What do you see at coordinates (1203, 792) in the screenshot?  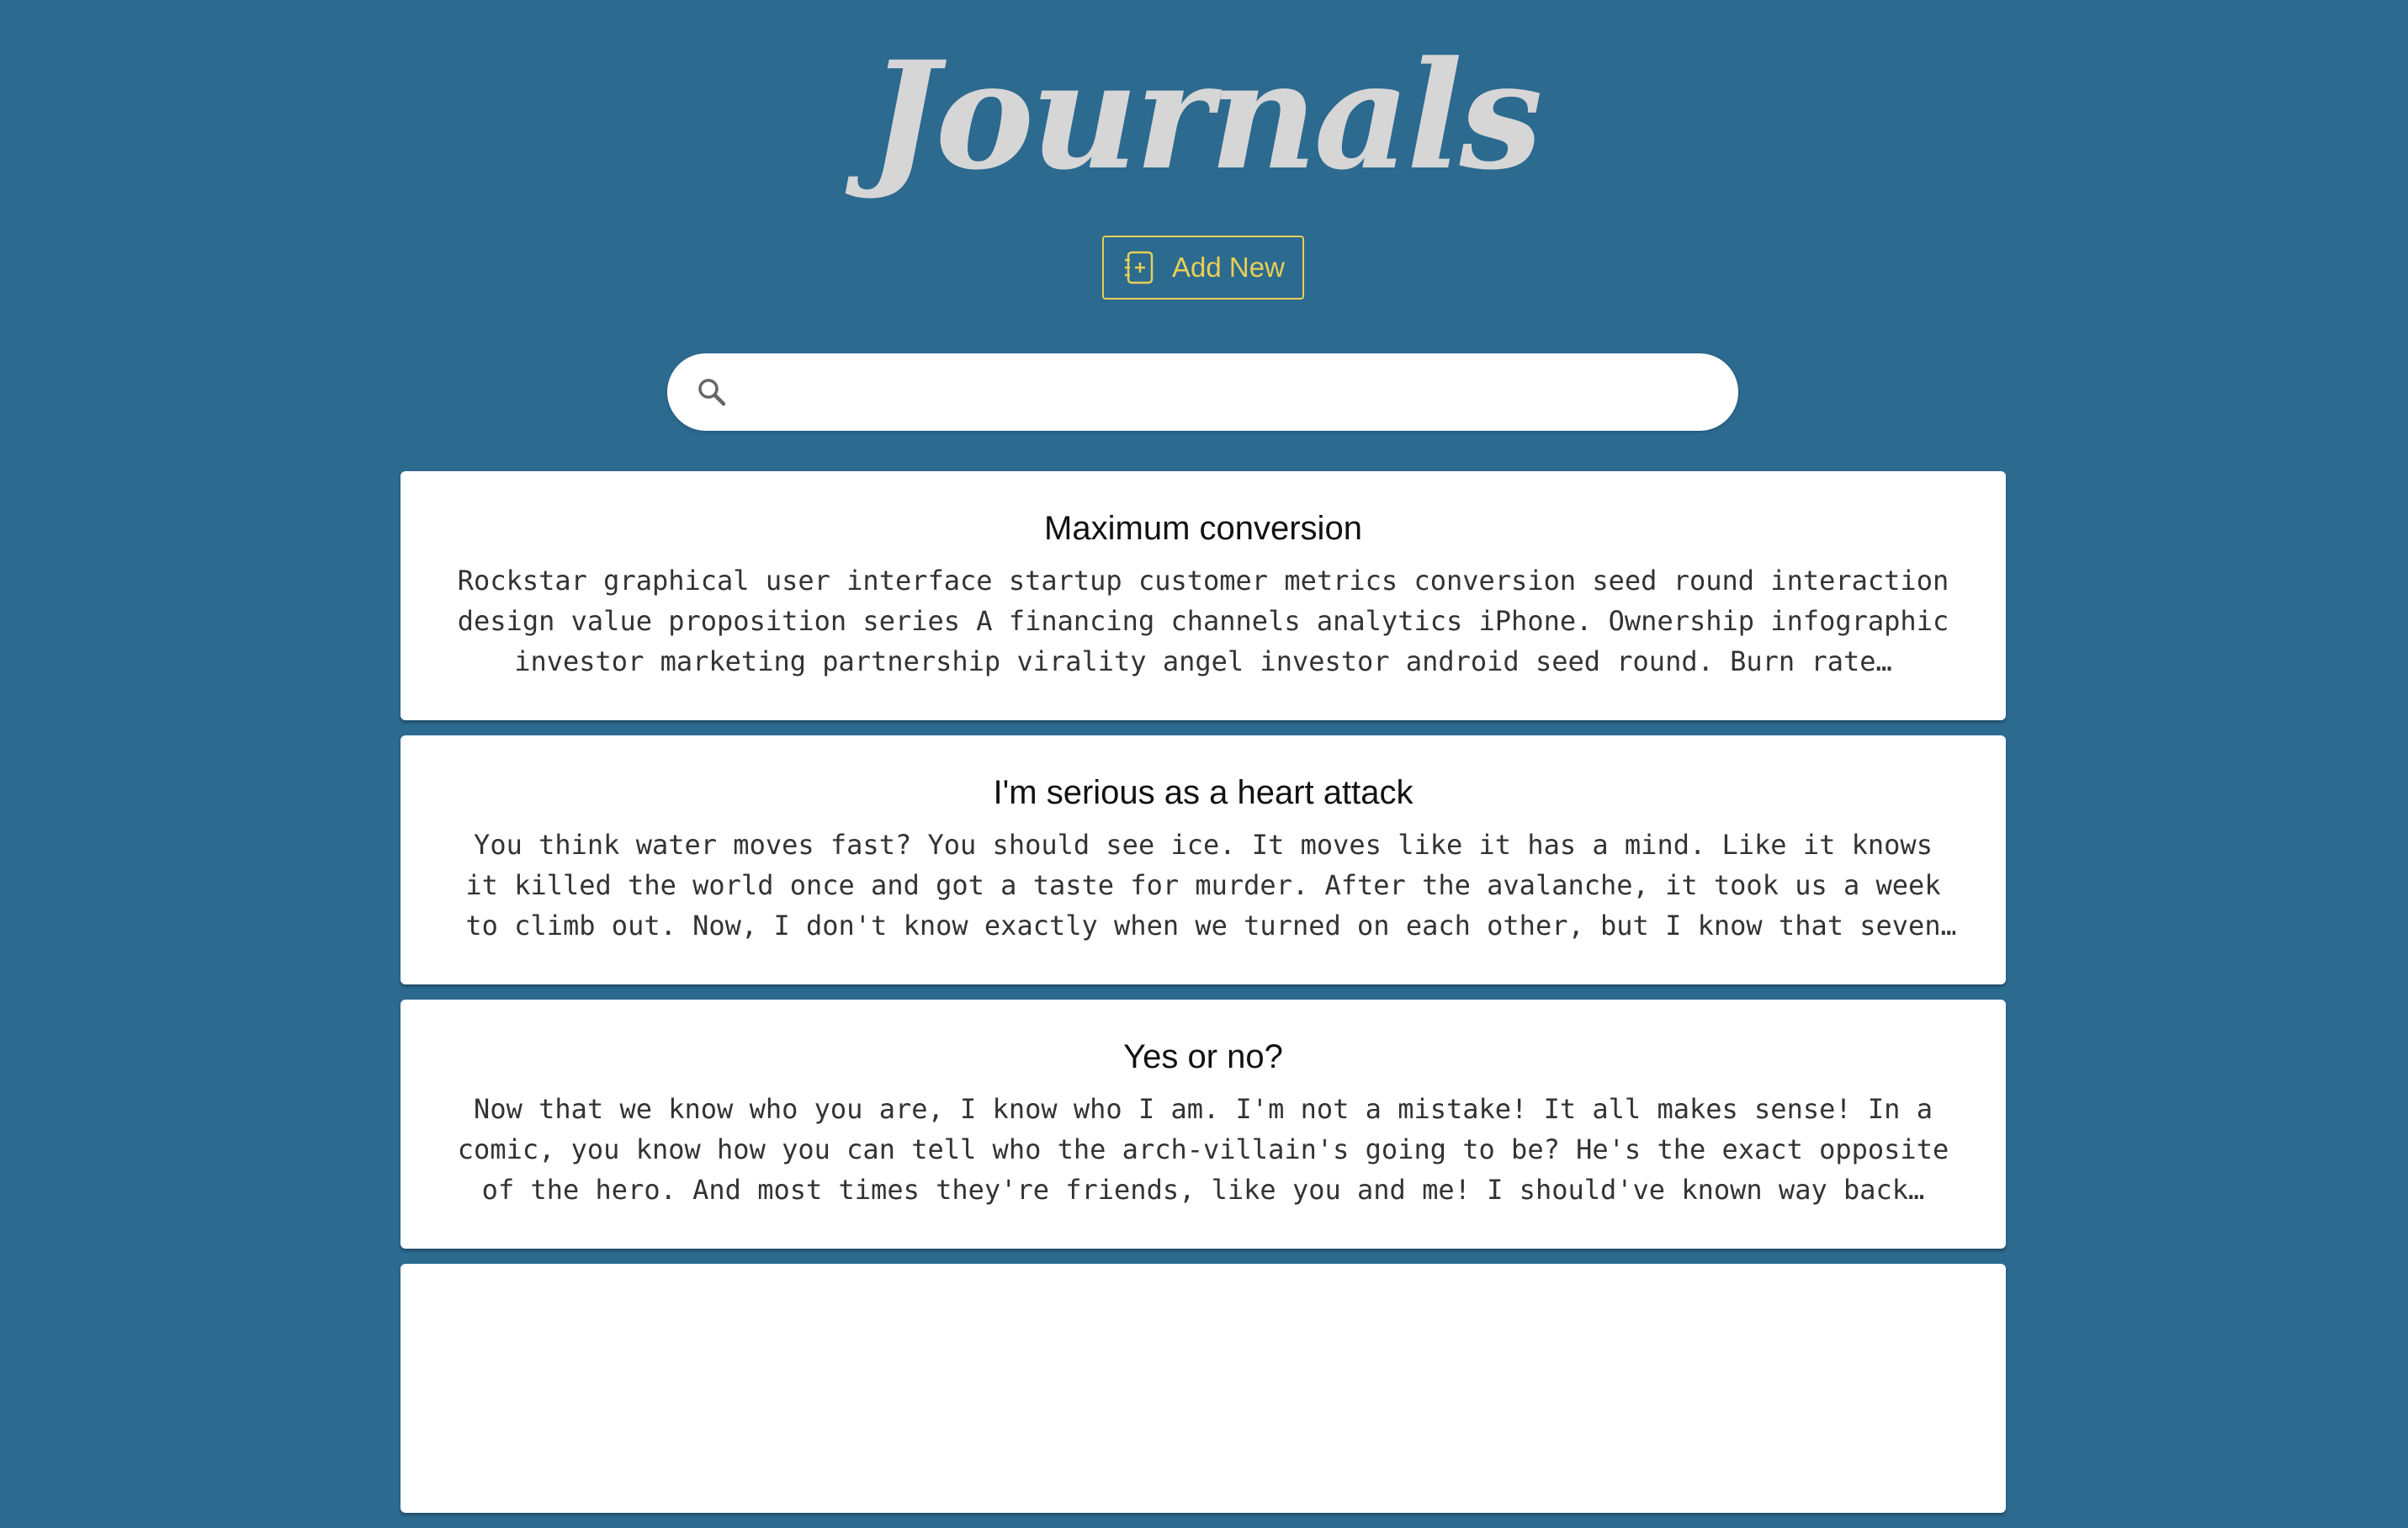 I see `journal-title: I'm serious as a heart attack` at bounding box center [1203, 792].